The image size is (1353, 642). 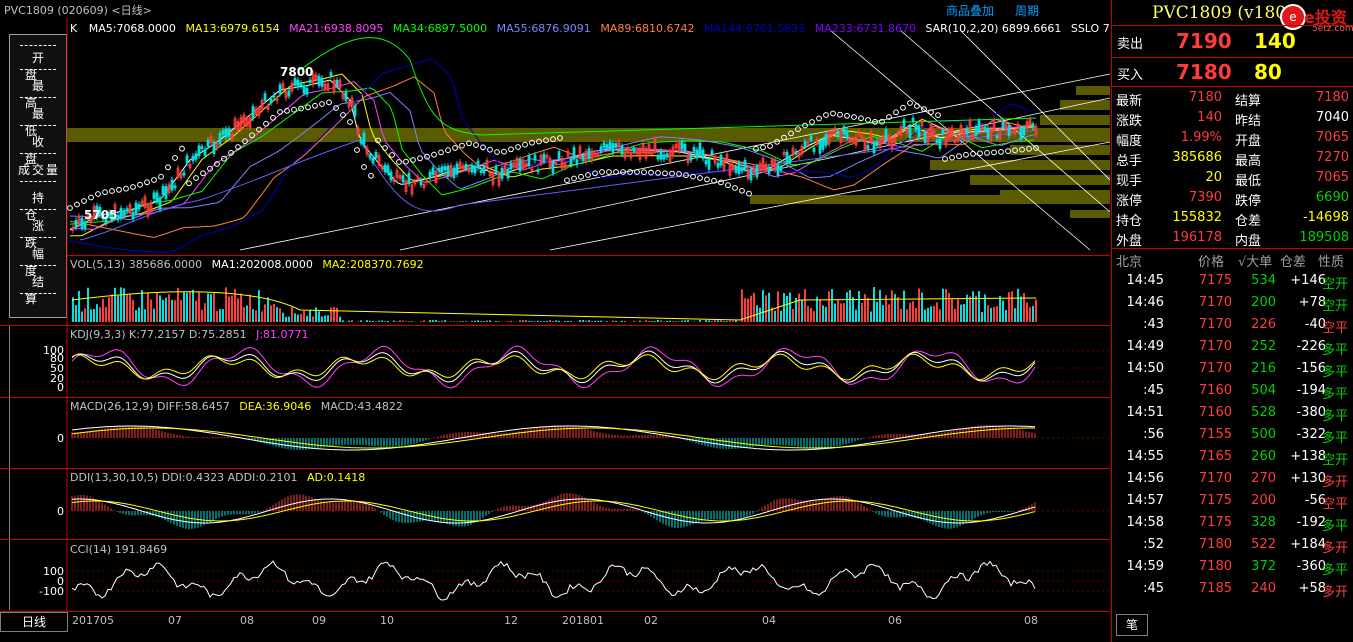 What do you see at coordinates (865, 28) in the screenshot?
I see `ma233-label: MA233:6731.8670` at bounding box center [865, 28].